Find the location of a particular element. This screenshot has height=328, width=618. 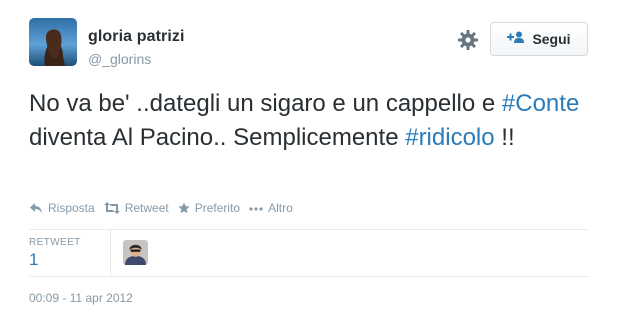

follow-button: Segui is located at coordinates (539, 39).